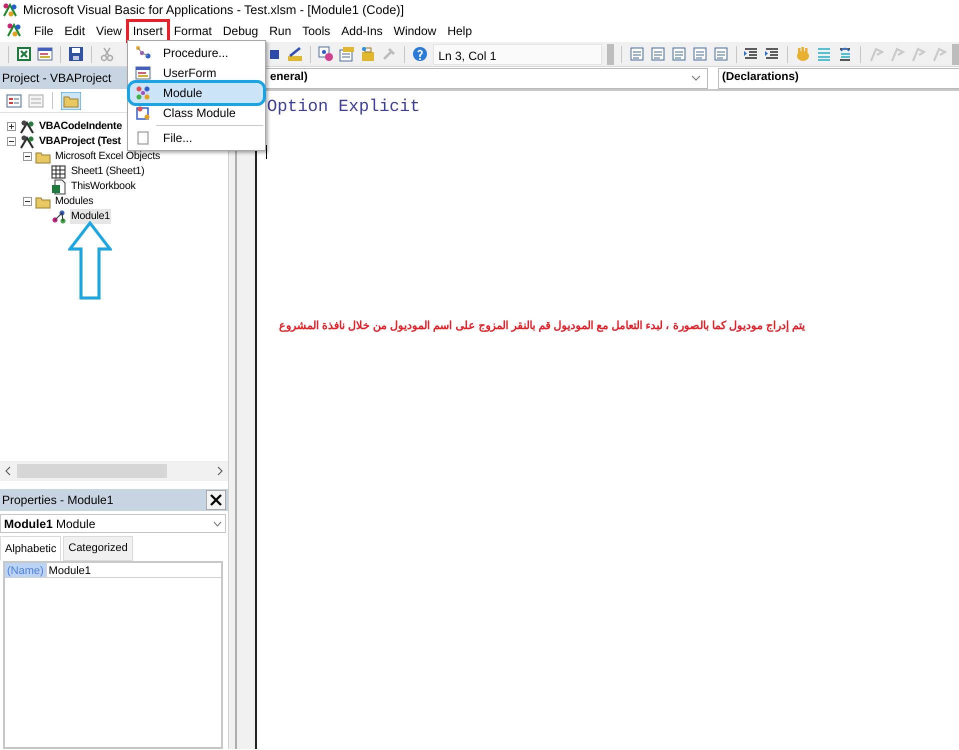 This screenshot has height=750, width=959. Describe the element at coordinates (266, 151) in the screenshot. I see `text-cursor` at that location.